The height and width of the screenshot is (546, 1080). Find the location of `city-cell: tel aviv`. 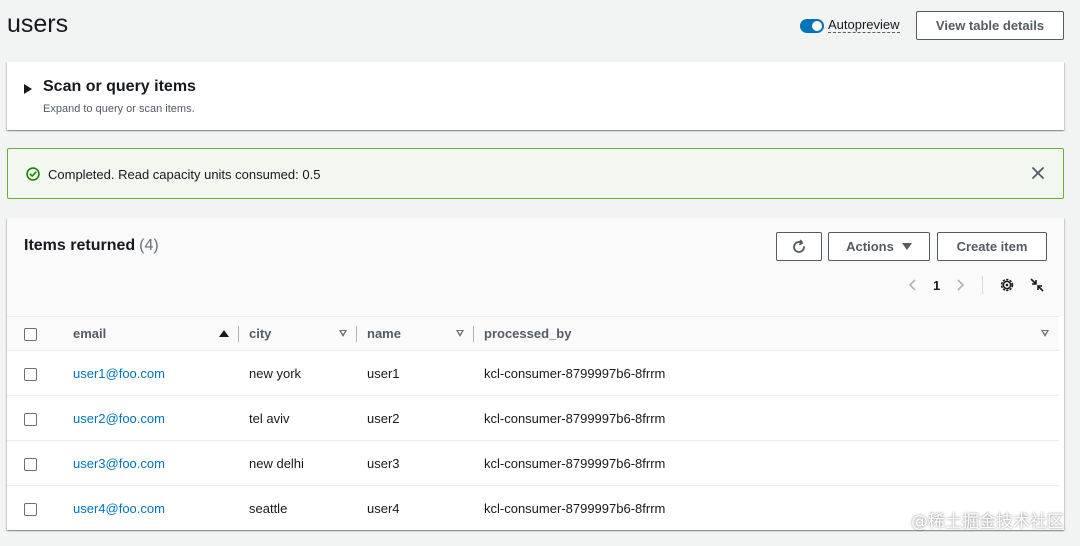

city-cell: tel aviv is located at coordinates (269, 418).